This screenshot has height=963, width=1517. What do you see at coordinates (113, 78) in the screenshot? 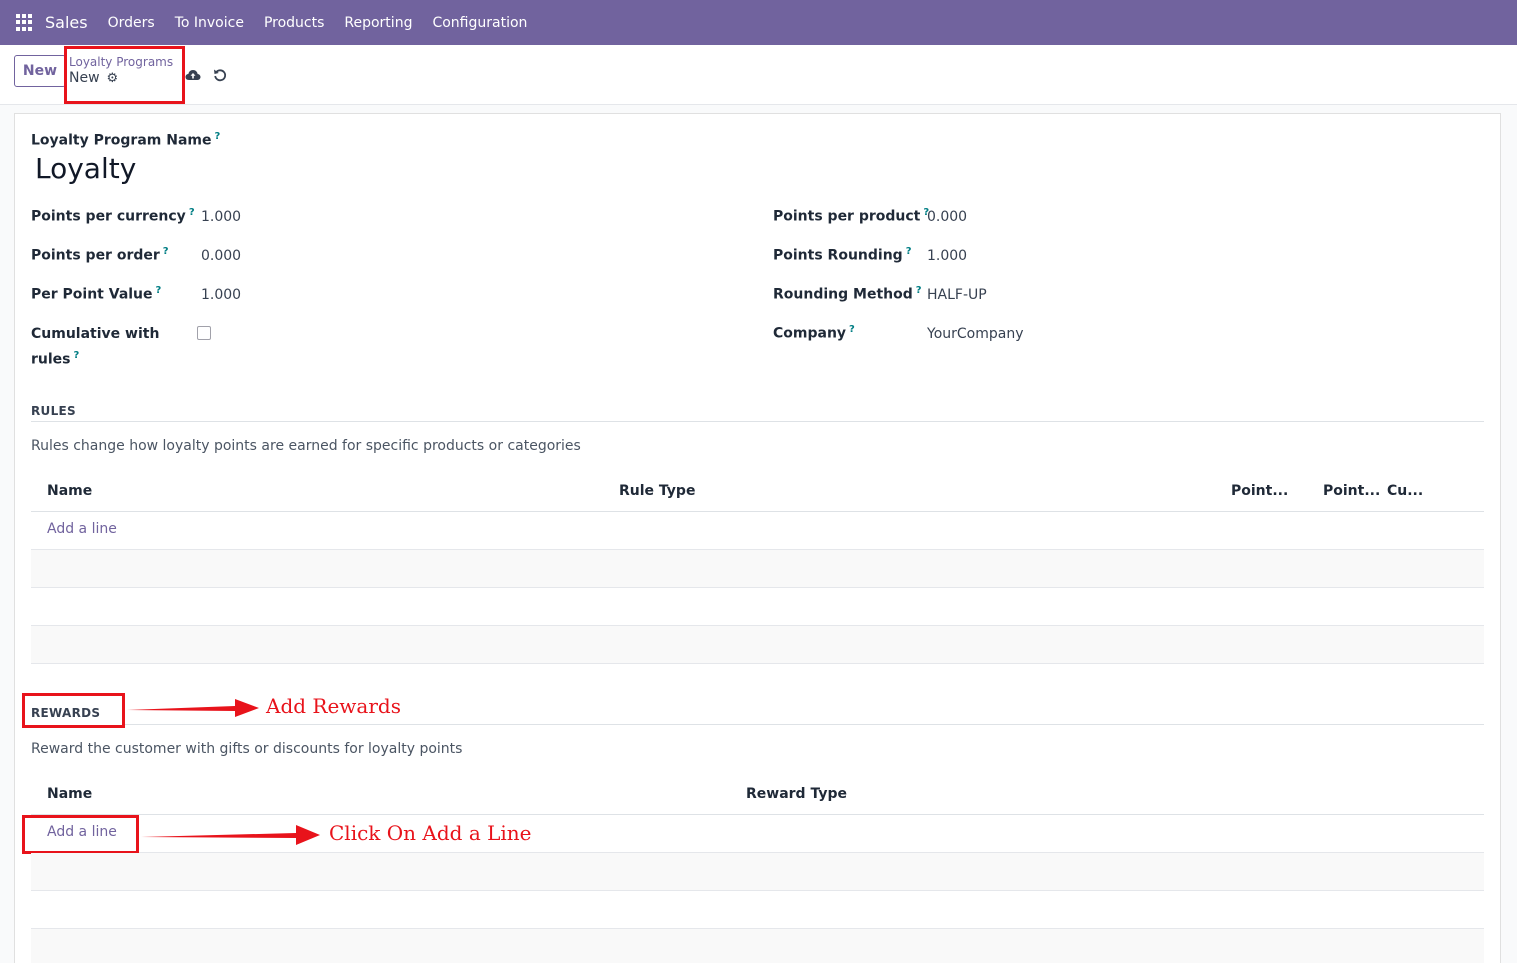
I see `gear-icon: ⚙` at bounding box center [113, 78].